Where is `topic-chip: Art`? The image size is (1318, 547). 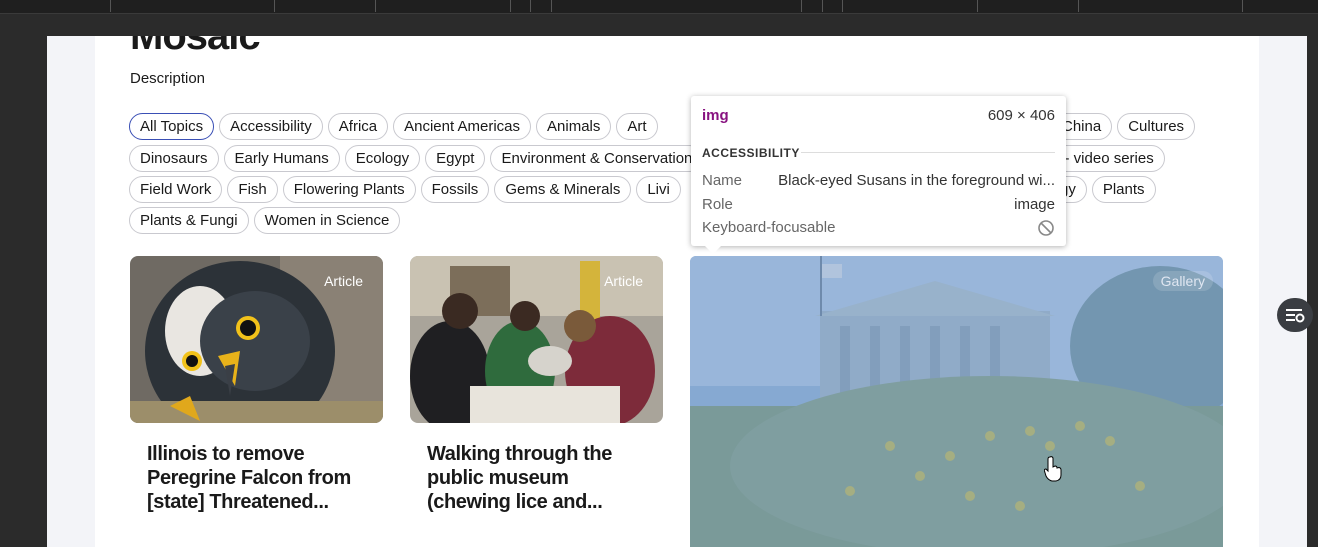
topic-chip: Art is located at coordinates (637, 126).